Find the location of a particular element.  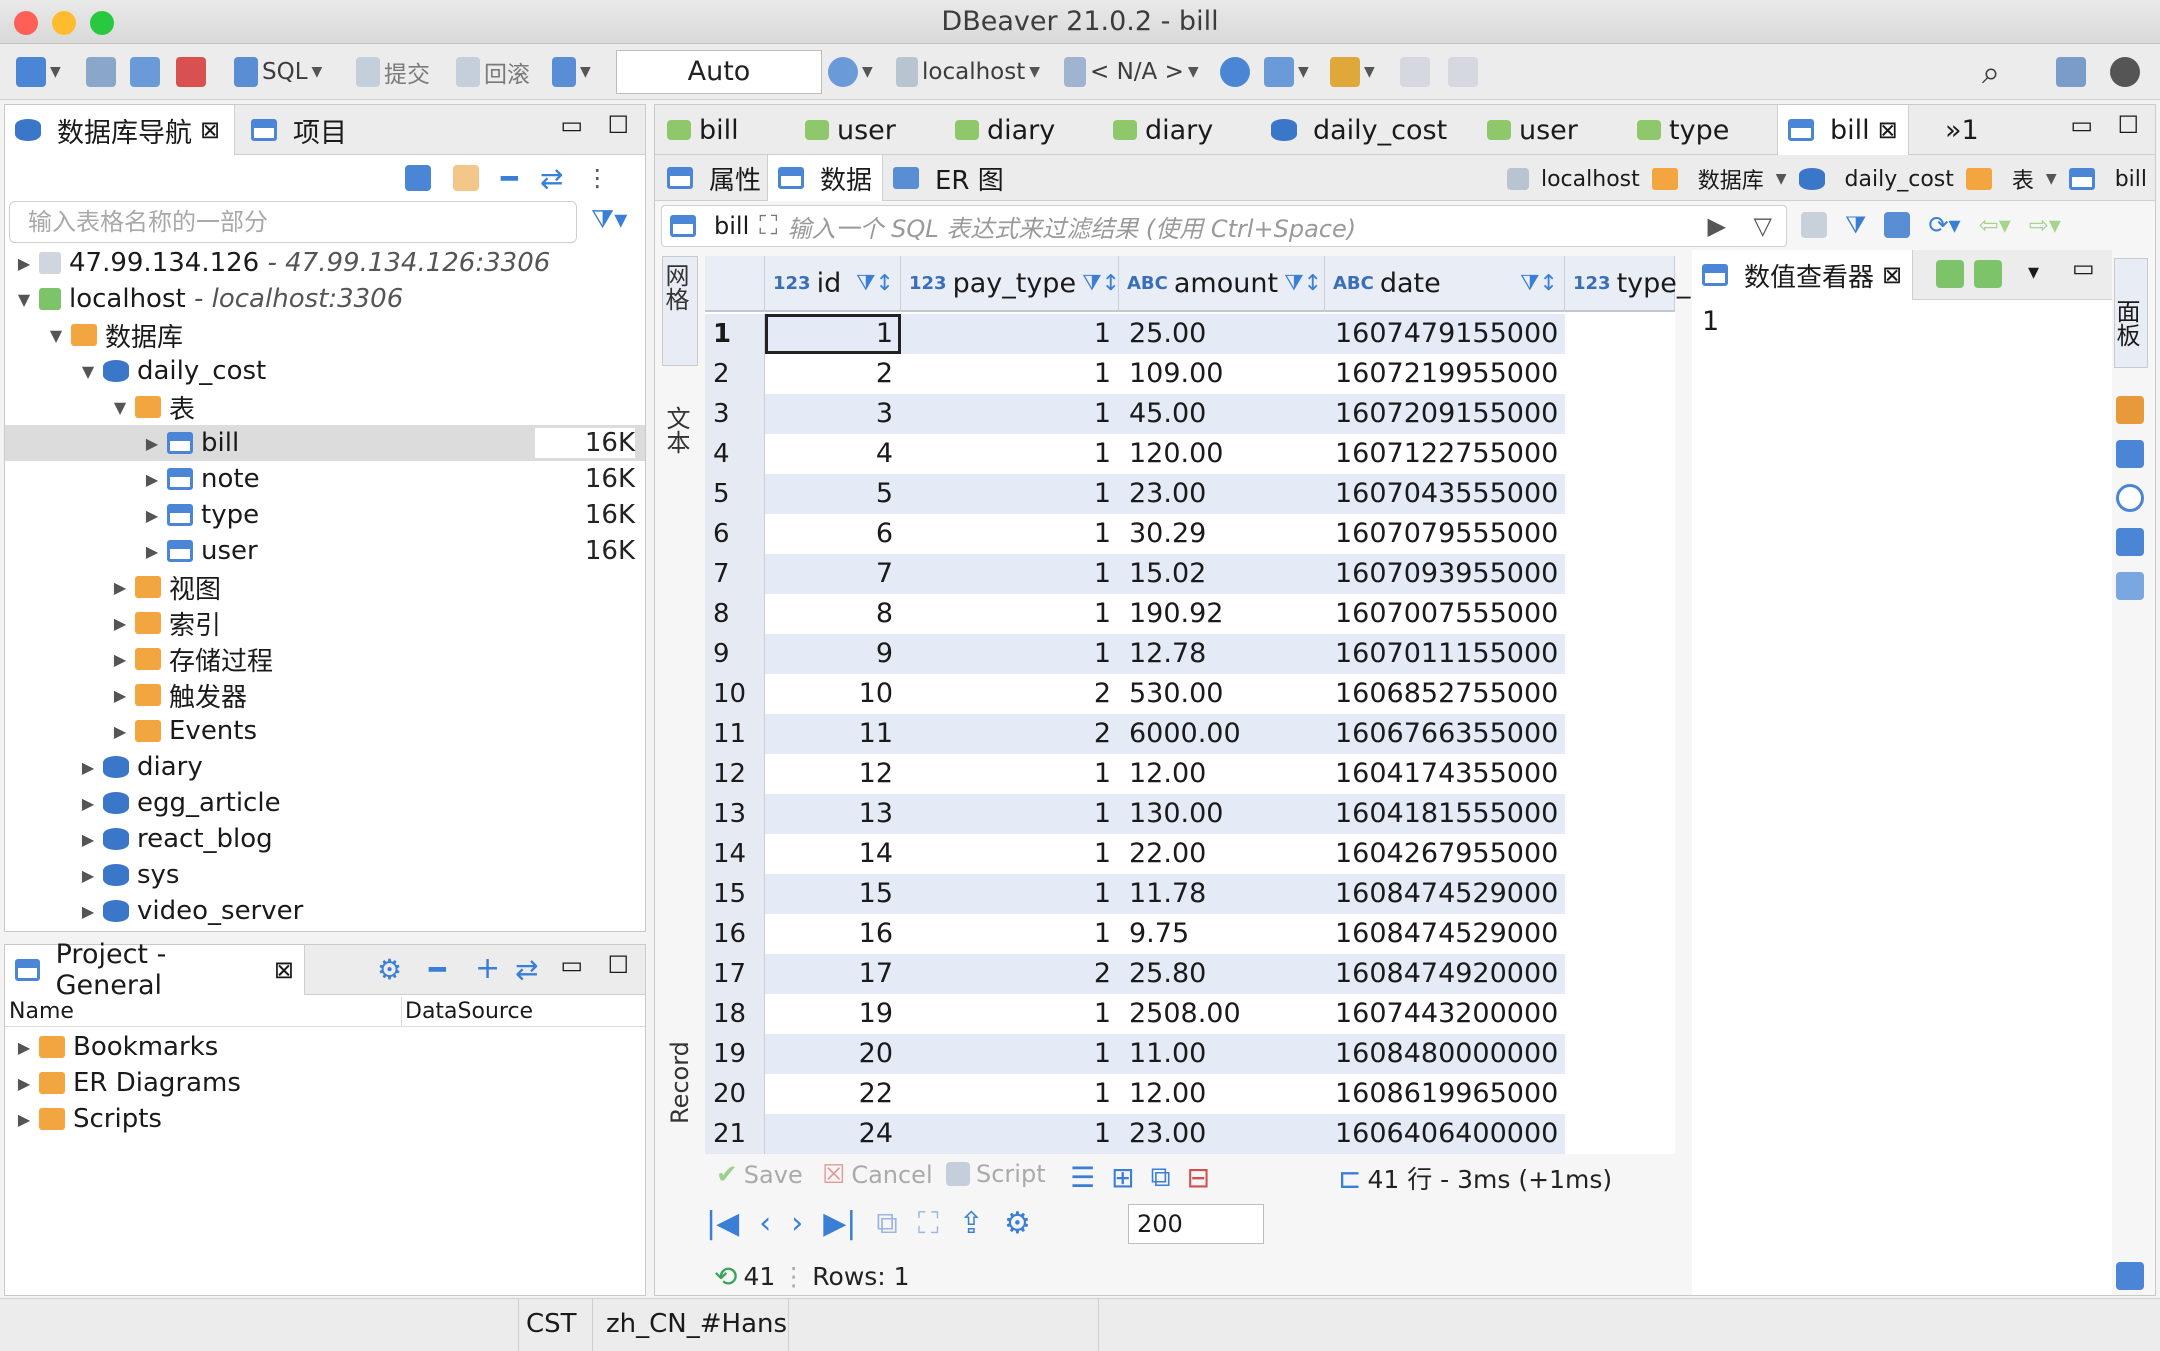

table-row: 12 12 1 12.00 1604174355000 is located at coordinates (1190, 774).